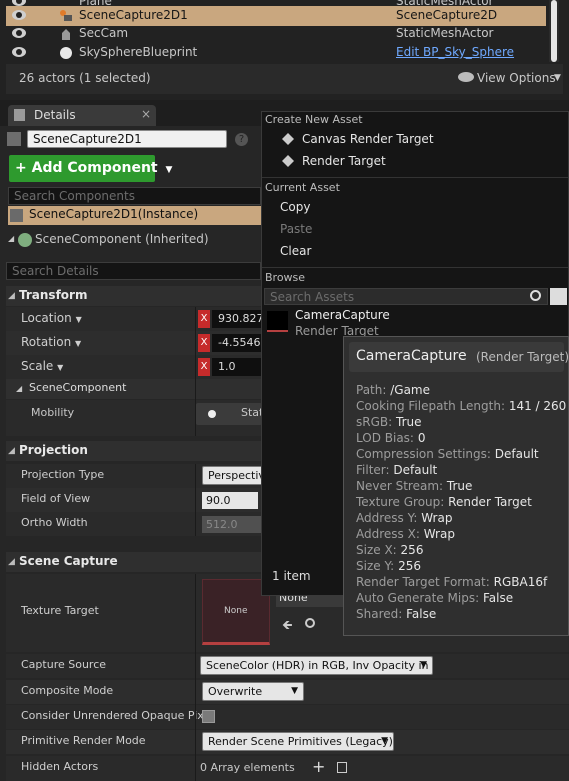 The height and width of the screenshot is (781, 569). What do you see at coordinates (42, 366) in the screenshot?
I see `scale-label: Scale ▼` at bounding box center [42, 366].